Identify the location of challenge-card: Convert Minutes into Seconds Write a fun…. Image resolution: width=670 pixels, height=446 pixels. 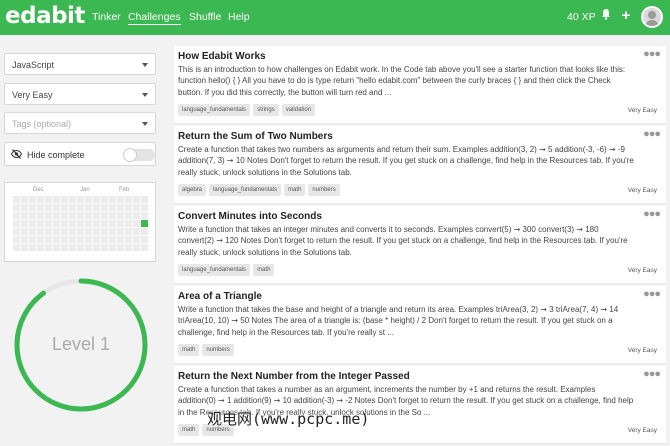
(420, 245).